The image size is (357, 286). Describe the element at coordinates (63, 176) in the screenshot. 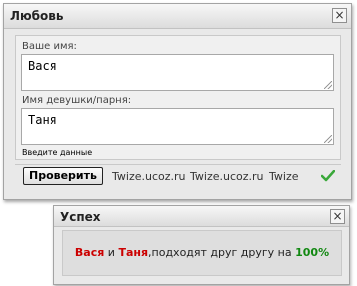

I see `check-button: Проверить` at that location.